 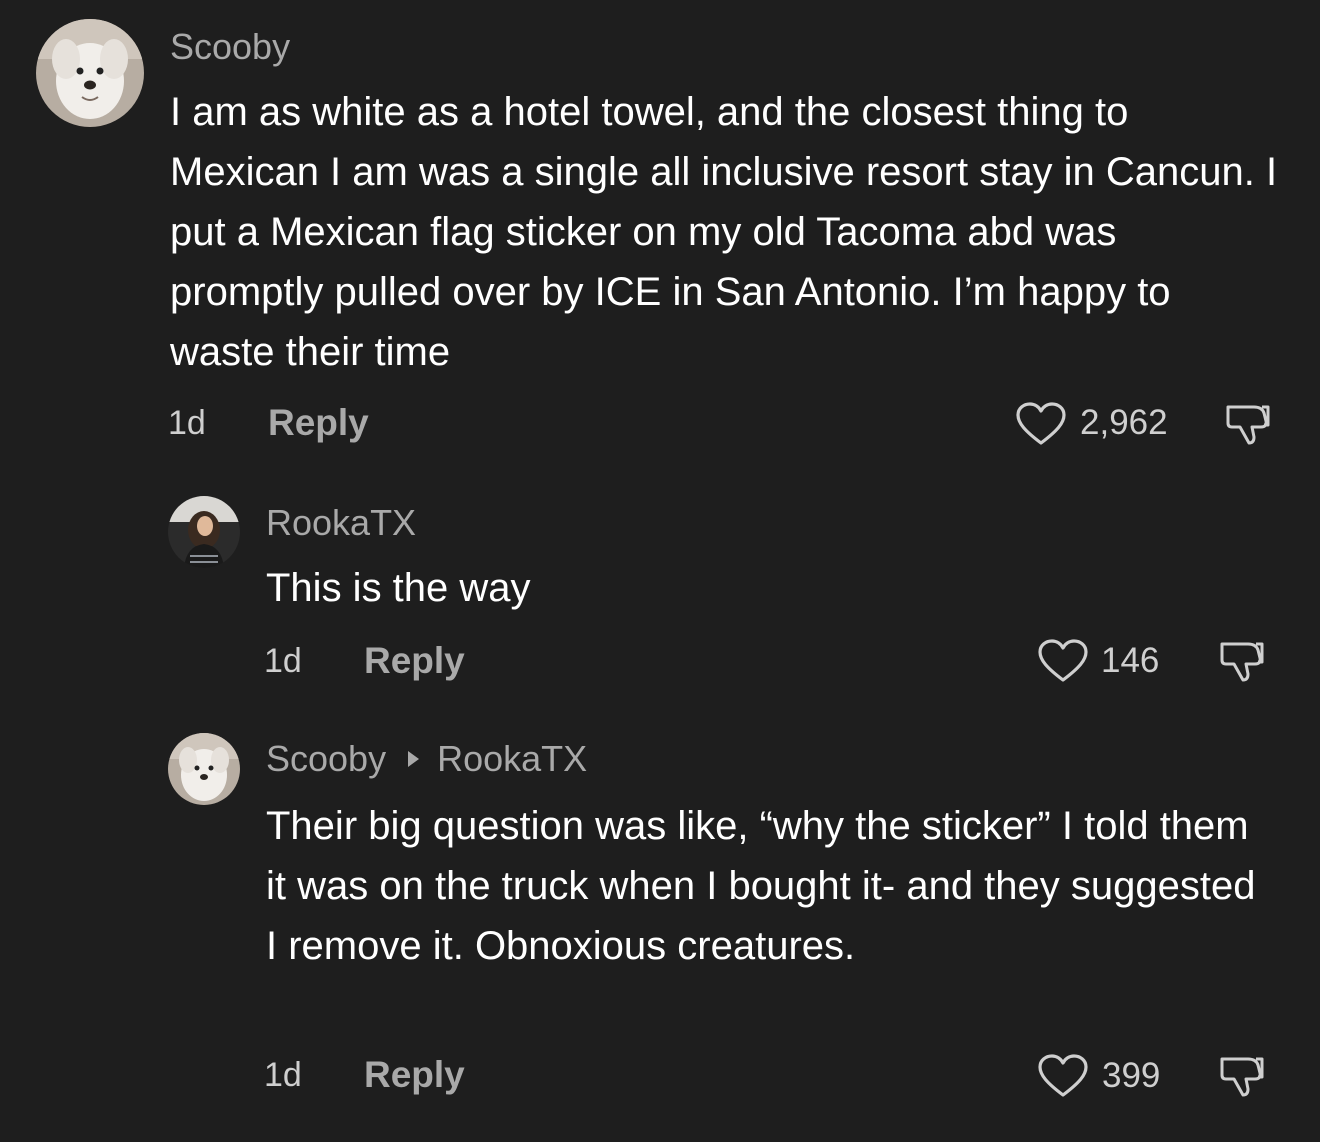 I want to click on like-count: 2,962, so click(x=1124, y=422).